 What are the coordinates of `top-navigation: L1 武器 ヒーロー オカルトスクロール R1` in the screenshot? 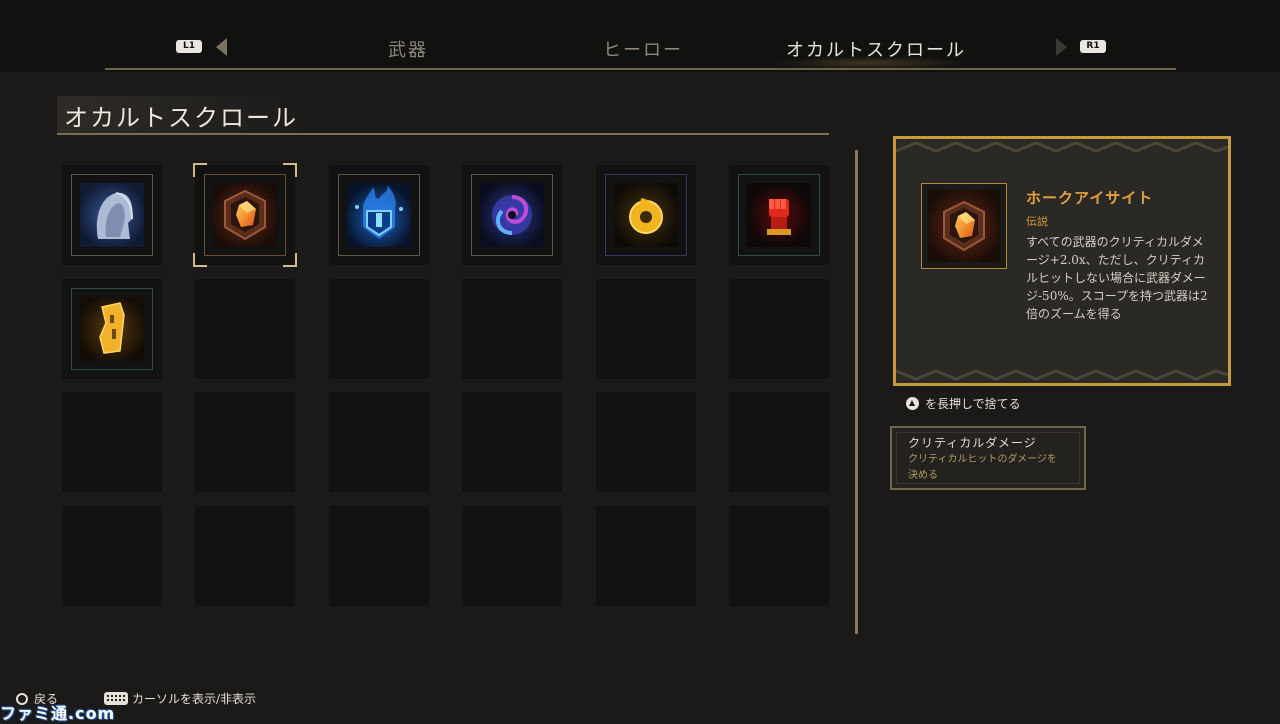 It's located at (640, 36).